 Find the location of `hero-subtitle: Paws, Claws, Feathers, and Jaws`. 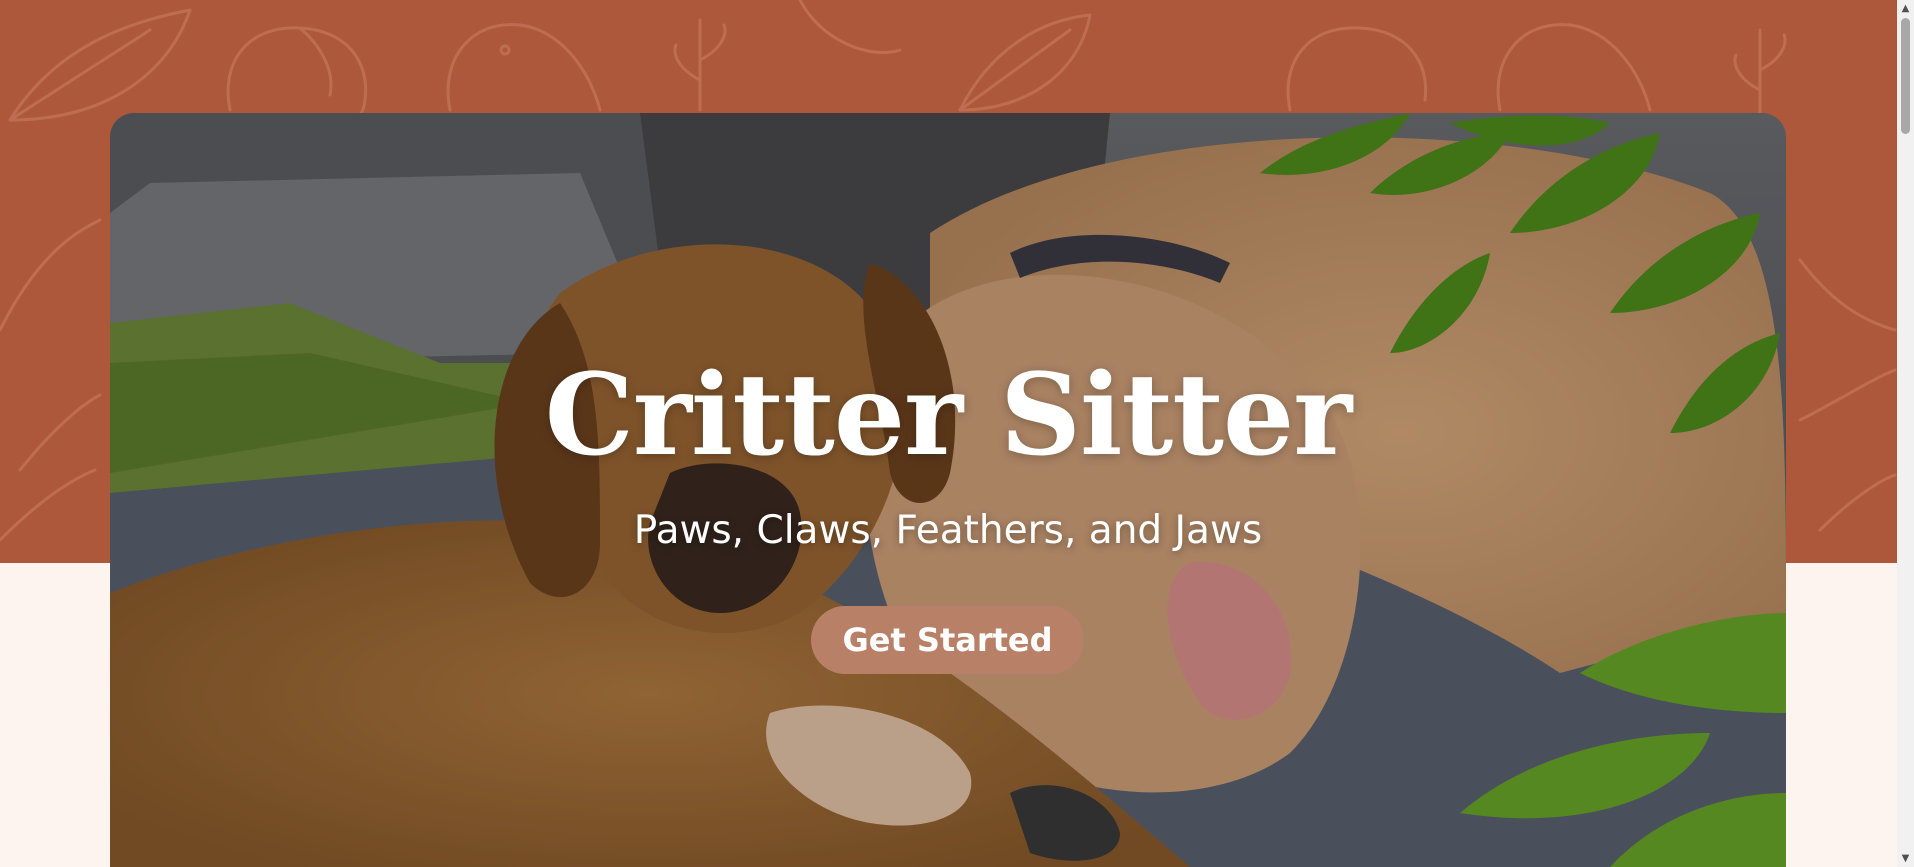

hero-subtitle: Paws, Claws, Feathers, and Jaws is located at coordinates (948, 530).